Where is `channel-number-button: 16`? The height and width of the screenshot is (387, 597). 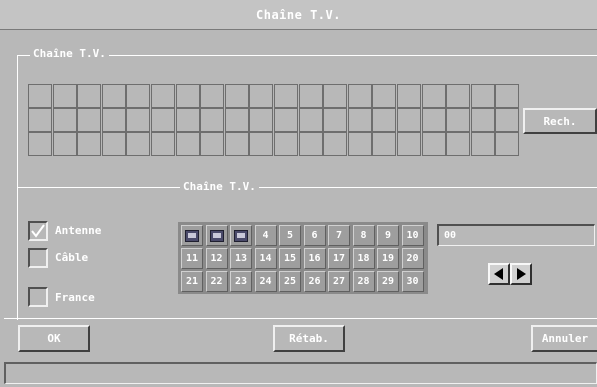 channel-number-button: 16 is located at coordinates (314, 258).